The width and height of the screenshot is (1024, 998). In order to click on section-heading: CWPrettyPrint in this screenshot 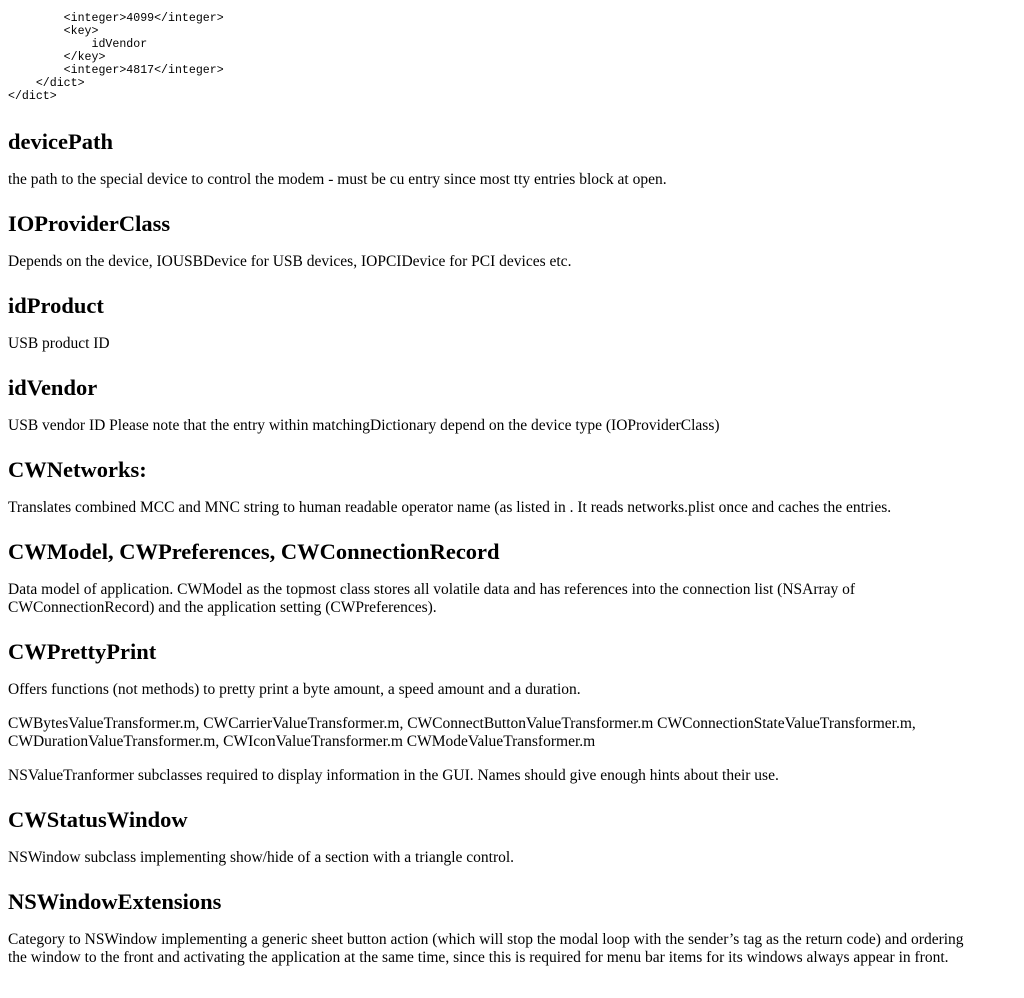, I will do `click(82, 651)`.